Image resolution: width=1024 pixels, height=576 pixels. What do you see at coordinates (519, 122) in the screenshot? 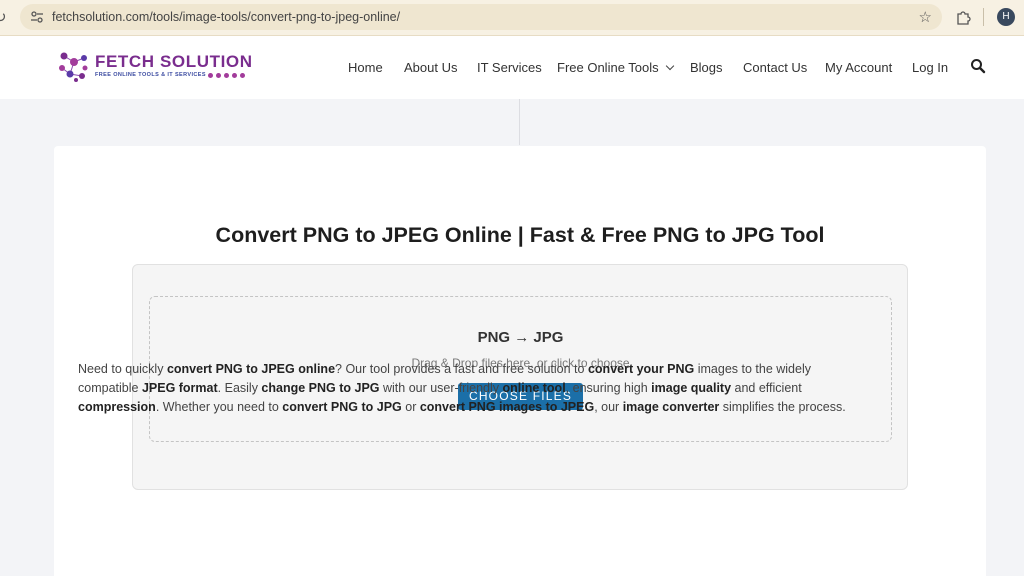
I see `column-divider` at bounding box center [519, 122].